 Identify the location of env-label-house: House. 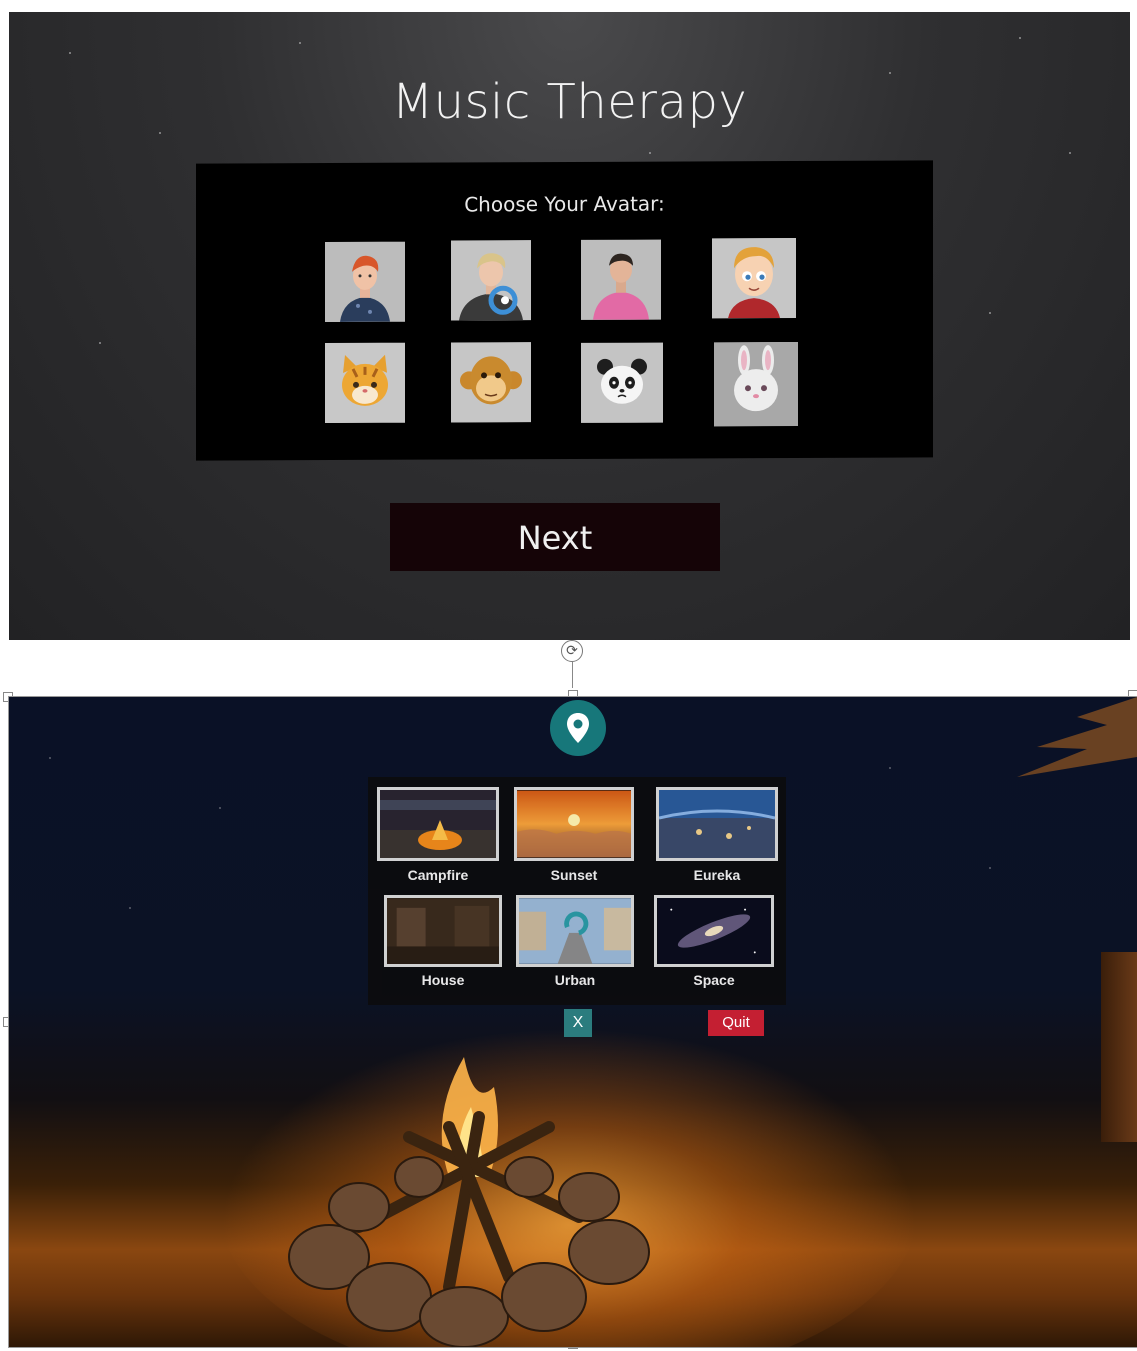
(443, 980).